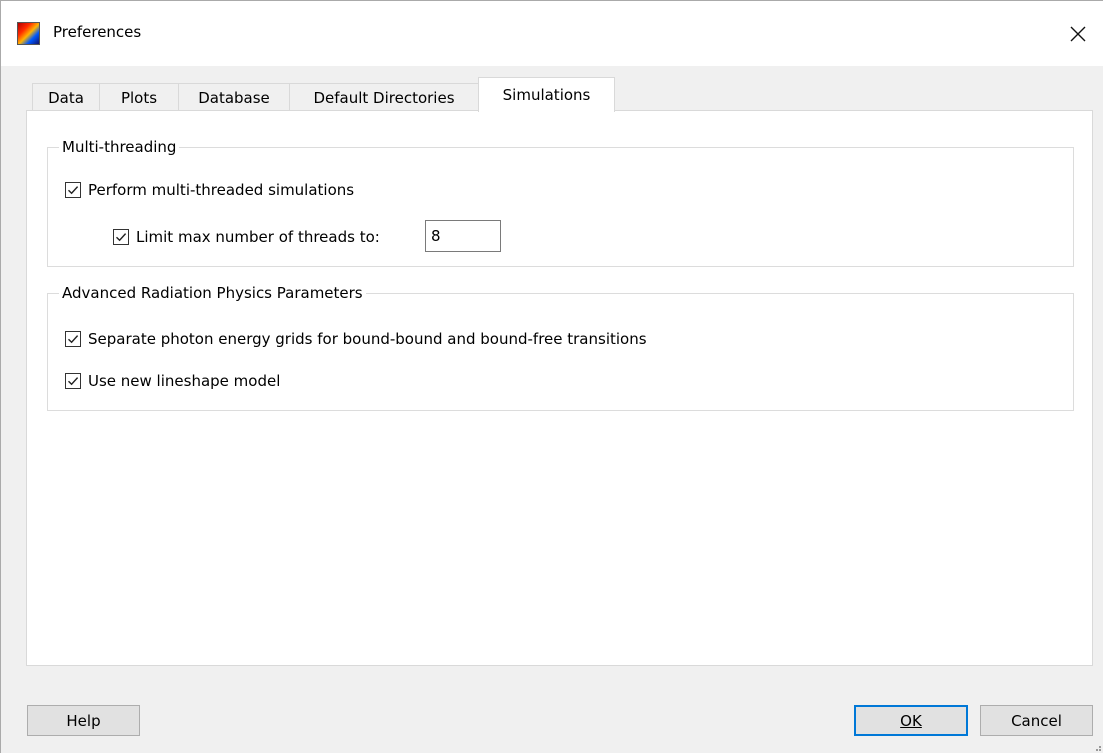 The image size is (1103, 753). Describe the element at coordinates (139, 97) in the screenshot. I see `tab-plots: Plots` at that location.